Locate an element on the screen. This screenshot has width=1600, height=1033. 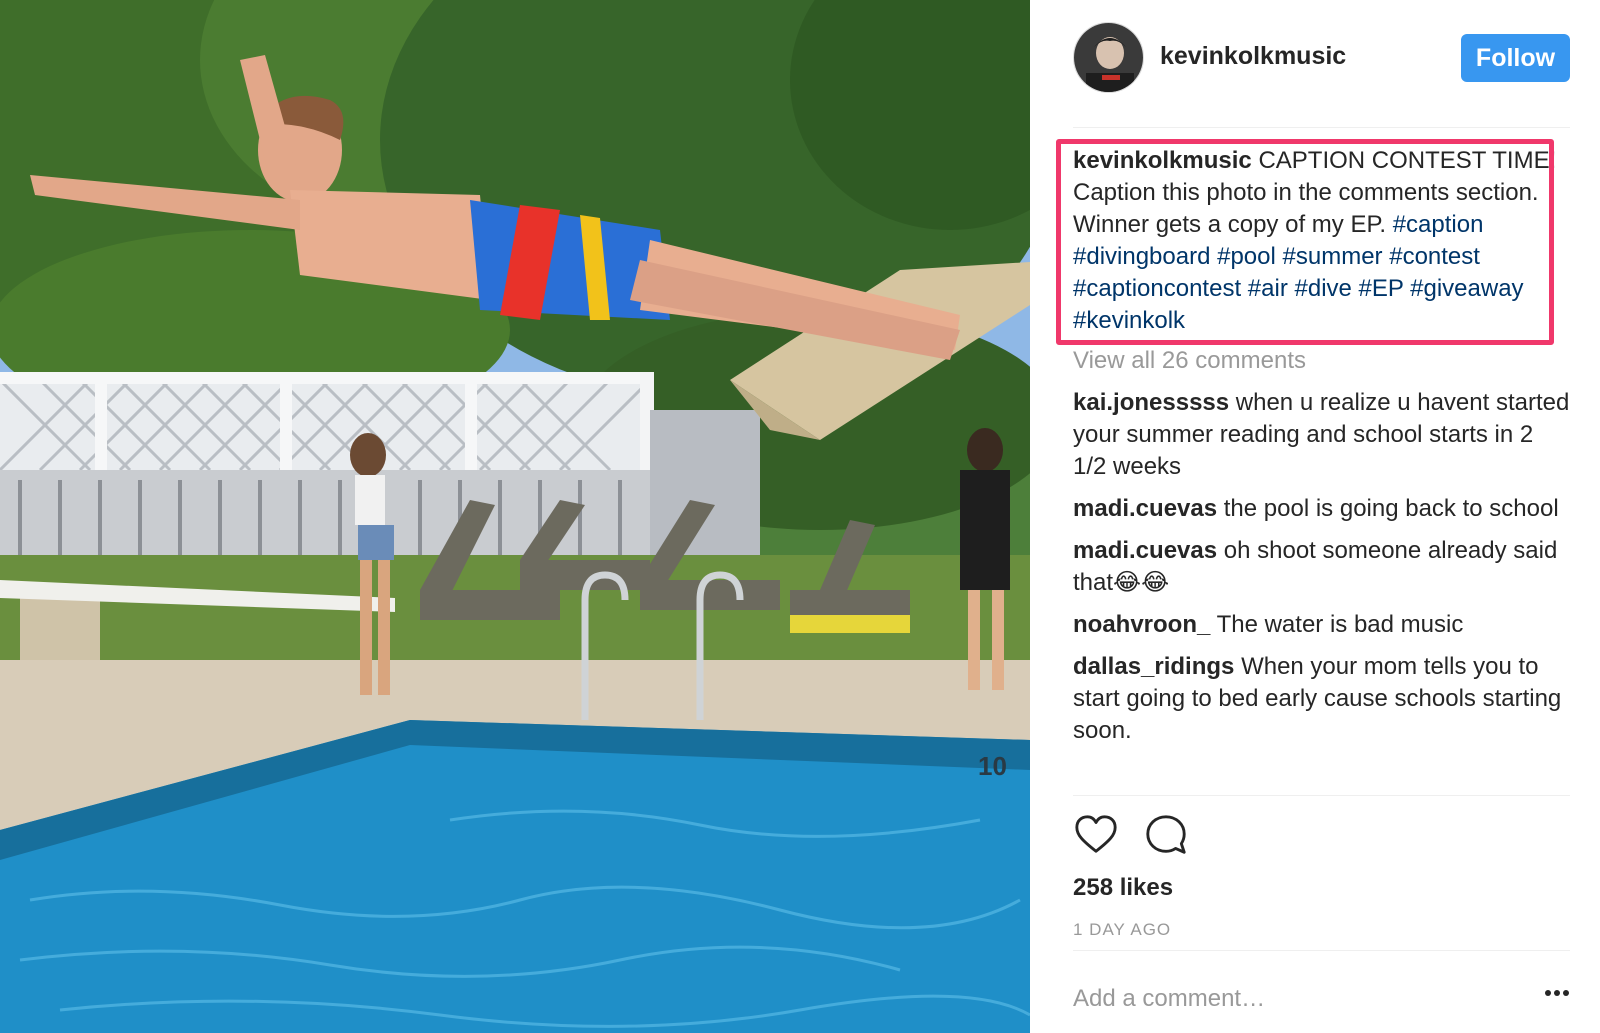
comment-item: noahvroon_ The water is bad music is located at coordinates (1323, 625).